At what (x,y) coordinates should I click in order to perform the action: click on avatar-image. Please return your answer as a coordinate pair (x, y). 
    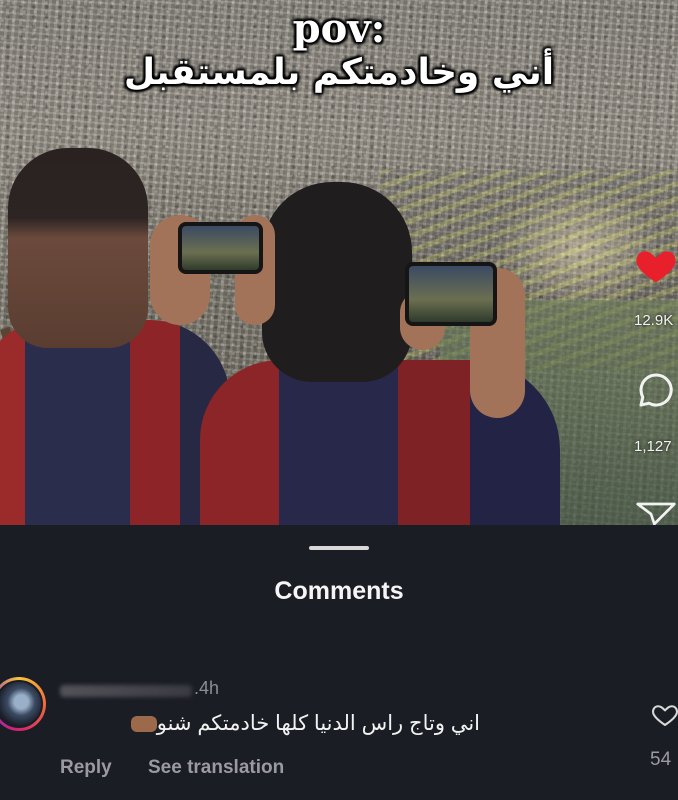
    Looking at the image, I should click on (21, 704).